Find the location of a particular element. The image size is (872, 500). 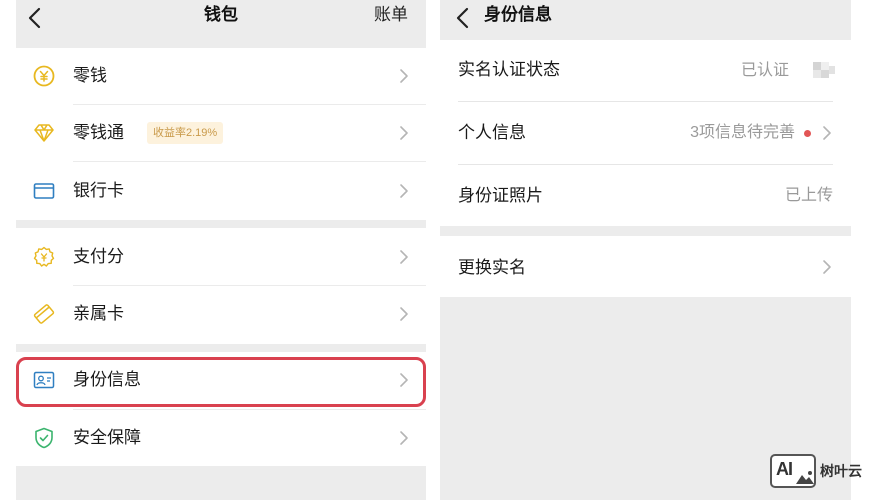

watermark-text: 树叶云 is located at coordinates (841, 471).